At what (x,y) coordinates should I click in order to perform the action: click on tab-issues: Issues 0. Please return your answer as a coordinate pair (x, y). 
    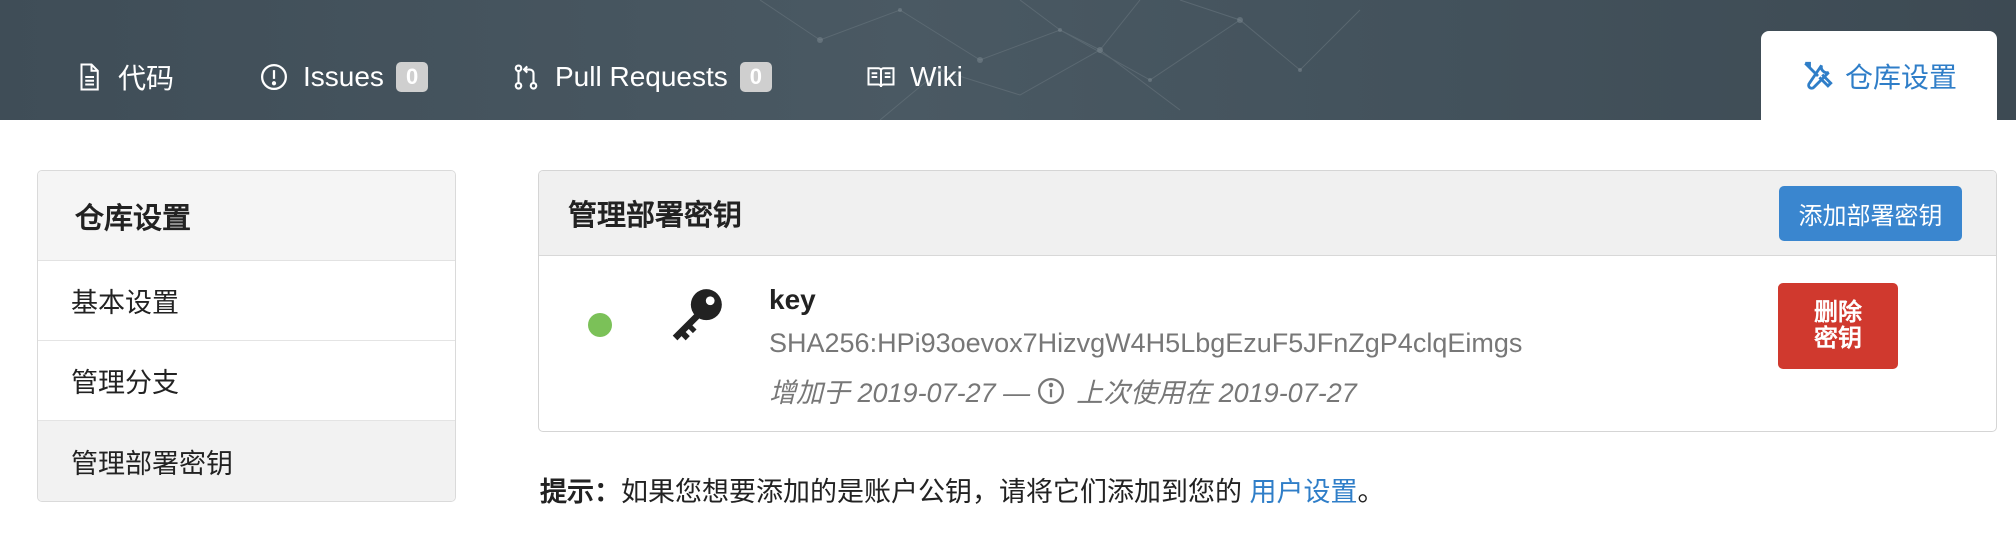
    Looking at the image, I should click on (344, 77).